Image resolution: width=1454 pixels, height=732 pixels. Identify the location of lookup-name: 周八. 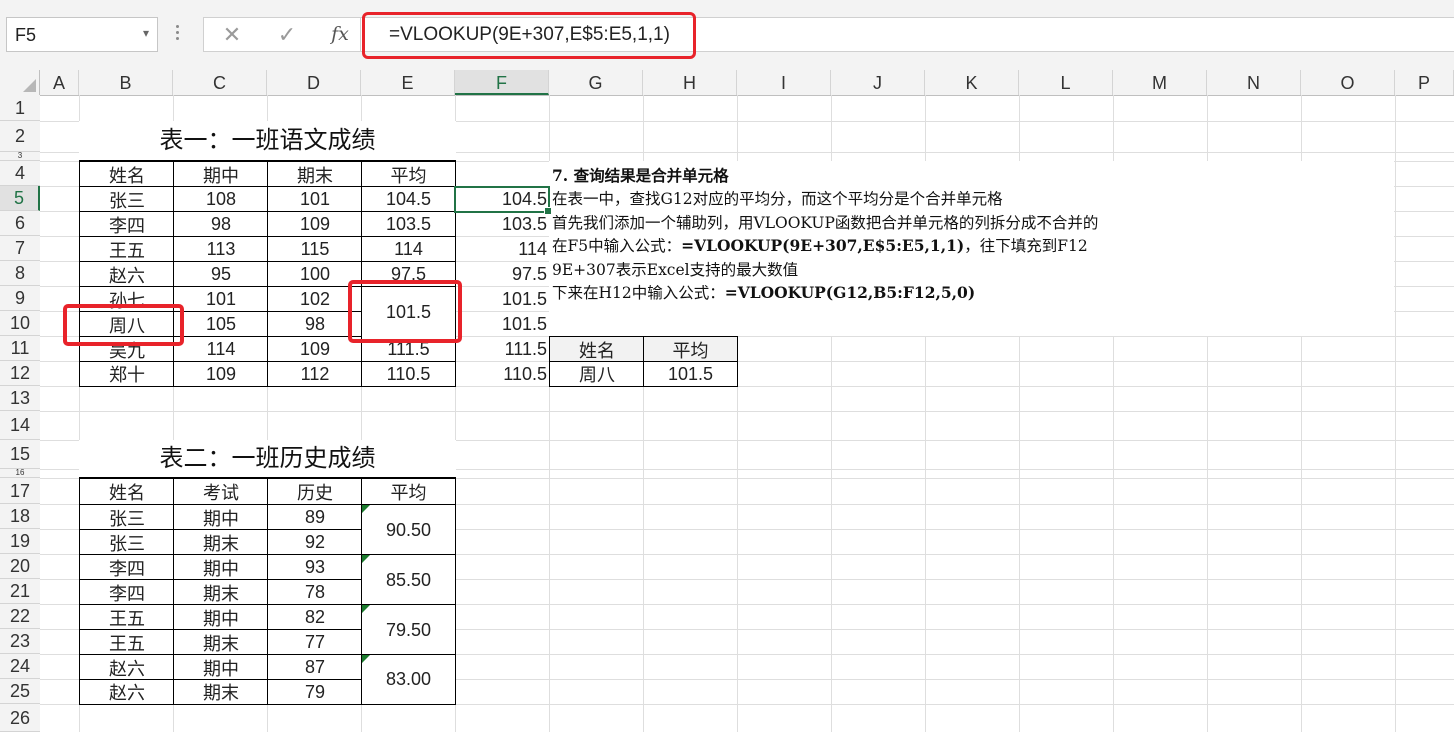
(596, 374).